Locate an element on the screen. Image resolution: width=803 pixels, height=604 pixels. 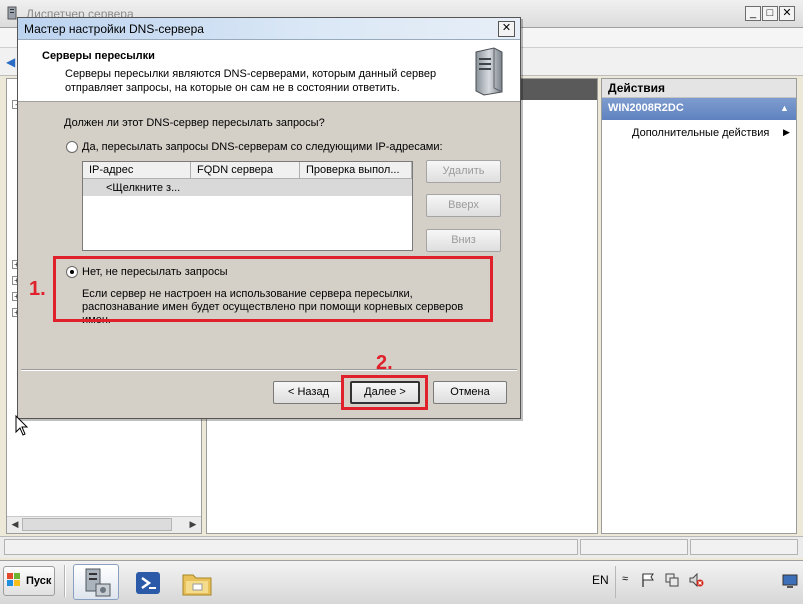
column-header-ip: IP-адрес is located at coordinates (137, 170).